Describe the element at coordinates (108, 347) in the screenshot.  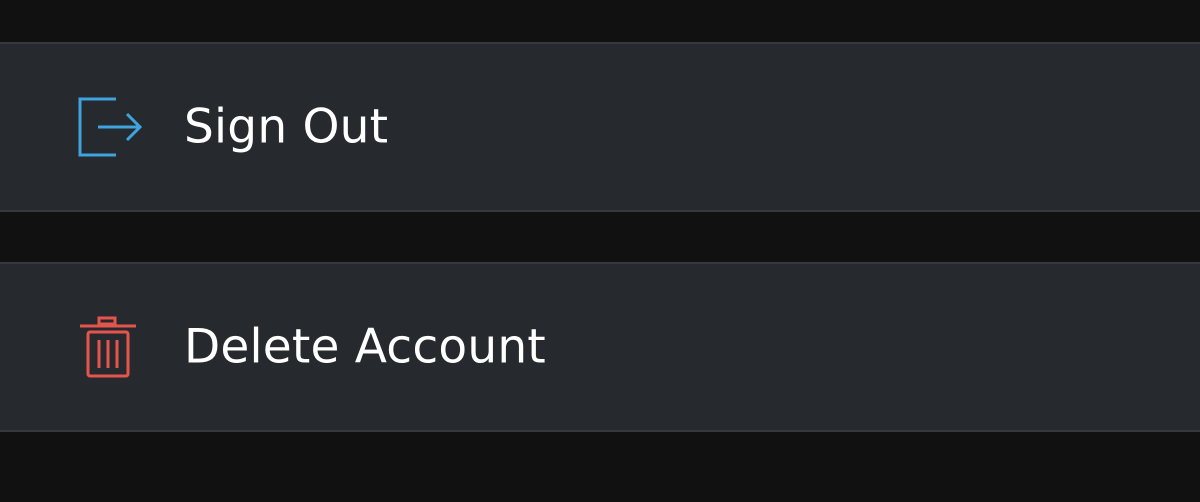
I see `trash-icon` at that location.